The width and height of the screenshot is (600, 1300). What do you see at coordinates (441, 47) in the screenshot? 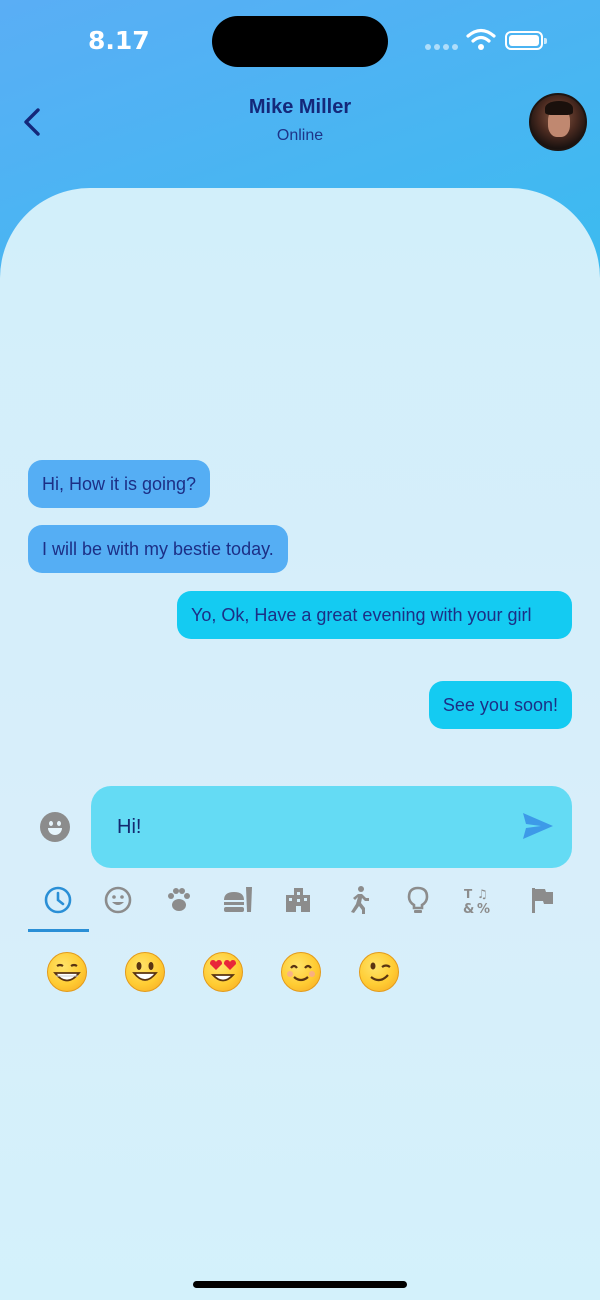
I see `cellular-signal-icon` at bounding box center [441, 47].